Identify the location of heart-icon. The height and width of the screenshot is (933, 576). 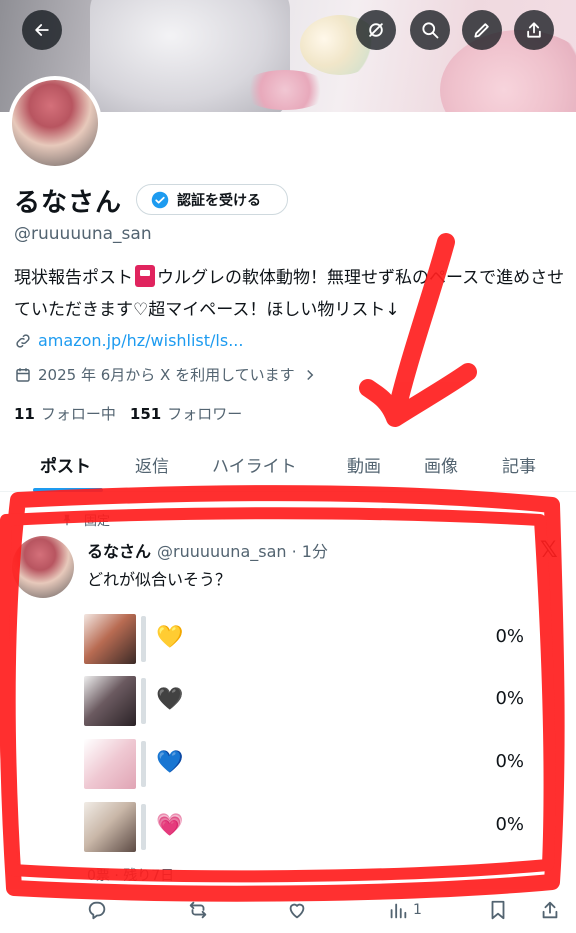
(297, 911).